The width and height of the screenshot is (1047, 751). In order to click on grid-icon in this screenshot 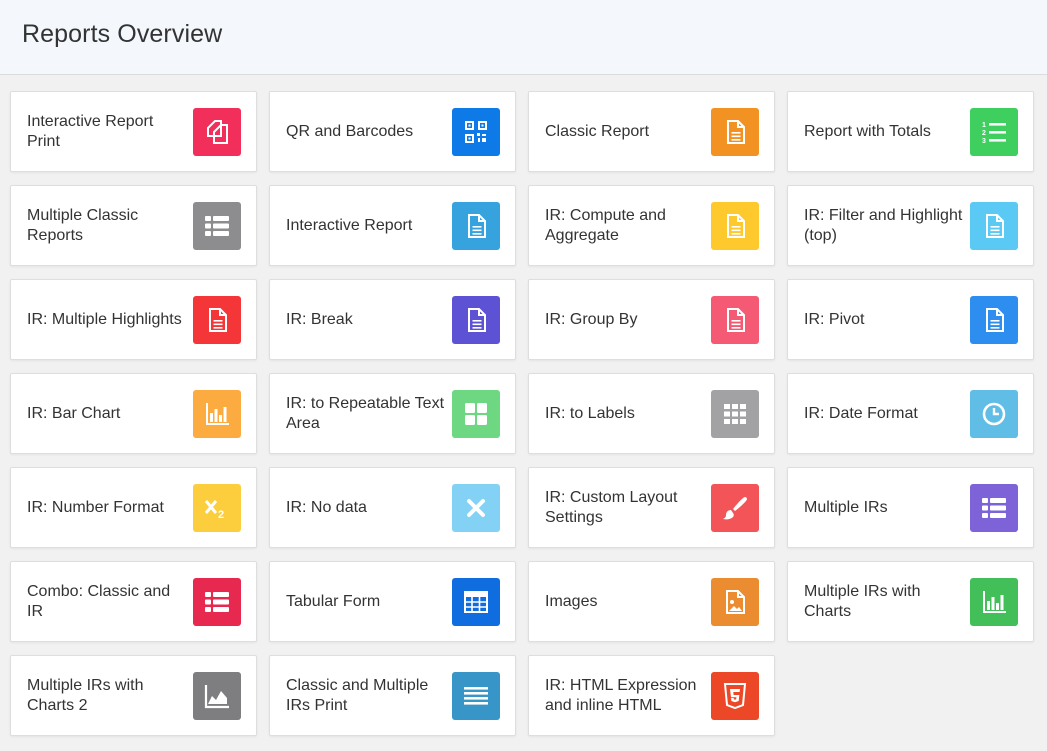, I will do `click(476, 414)`.